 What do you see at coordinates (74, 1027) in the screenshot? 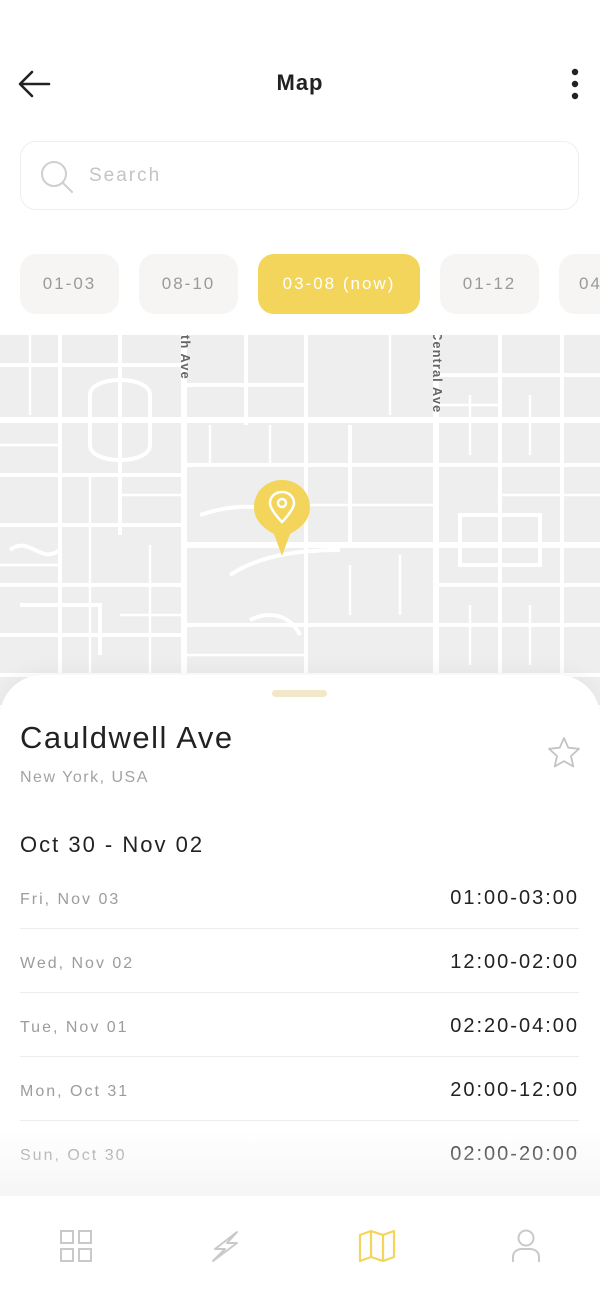
I see `schedule-day: Tue, Nov 01` at bounding box center [74, 1027].